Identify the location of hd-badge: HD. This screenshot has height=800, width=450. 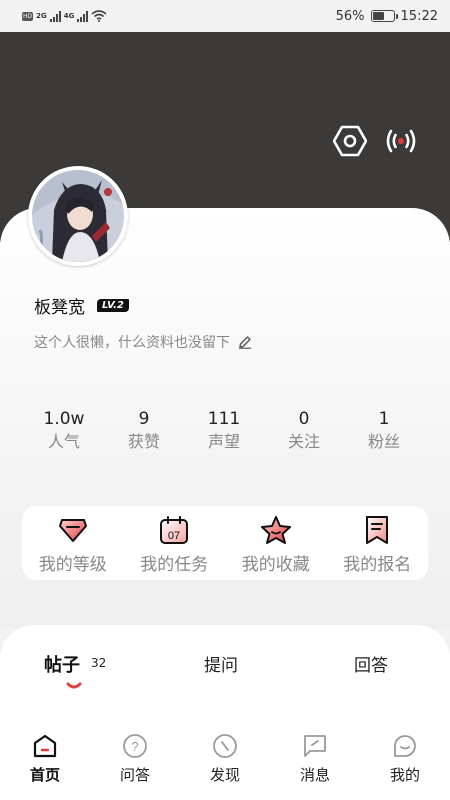
(28, 16).